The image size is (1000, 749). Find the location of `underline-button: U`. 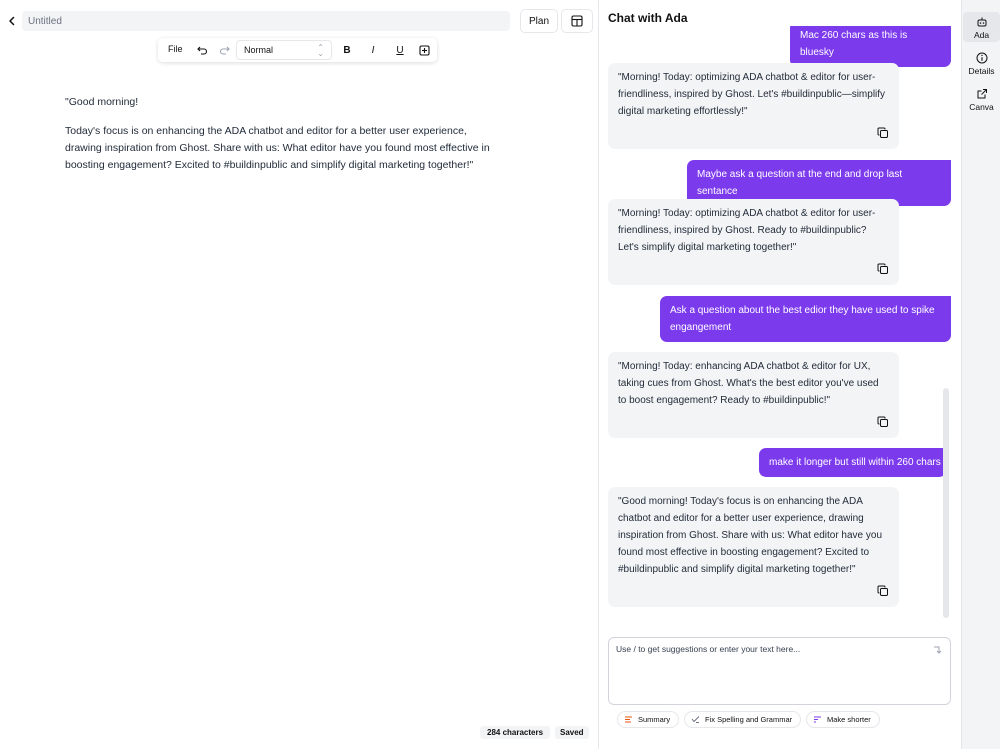

underline-button: U is located at coordinates (400, 50).